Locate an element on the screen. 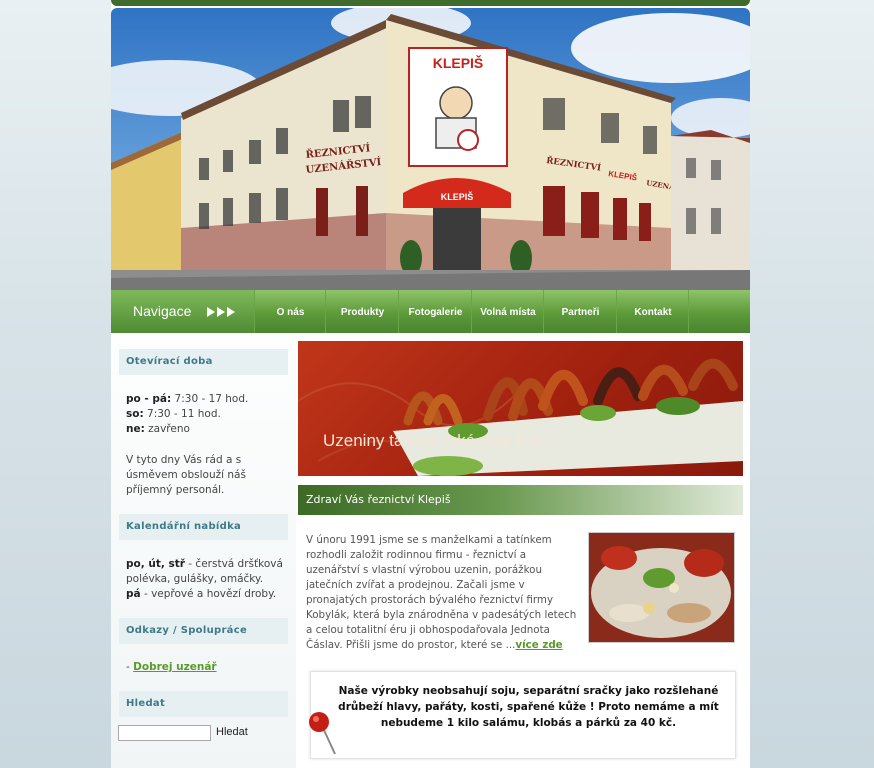 Image resolution: width=874 pixels, height=768 pixels. calendar-row: pá - vepřové a hovězí droby. is located at coordinates (201, 594).